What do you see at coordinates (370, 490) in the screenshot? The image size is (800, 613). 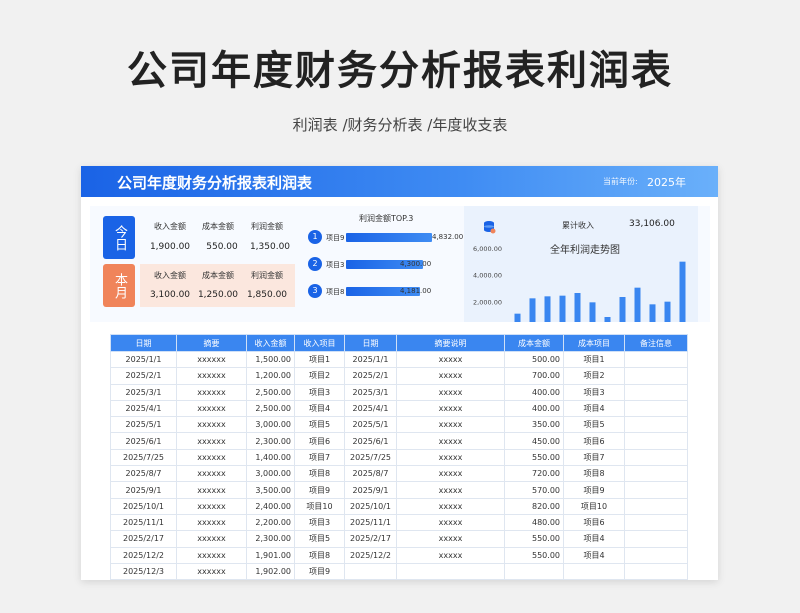 I see `table-cell: 2025/9/1` at bounding box center [370, 490].